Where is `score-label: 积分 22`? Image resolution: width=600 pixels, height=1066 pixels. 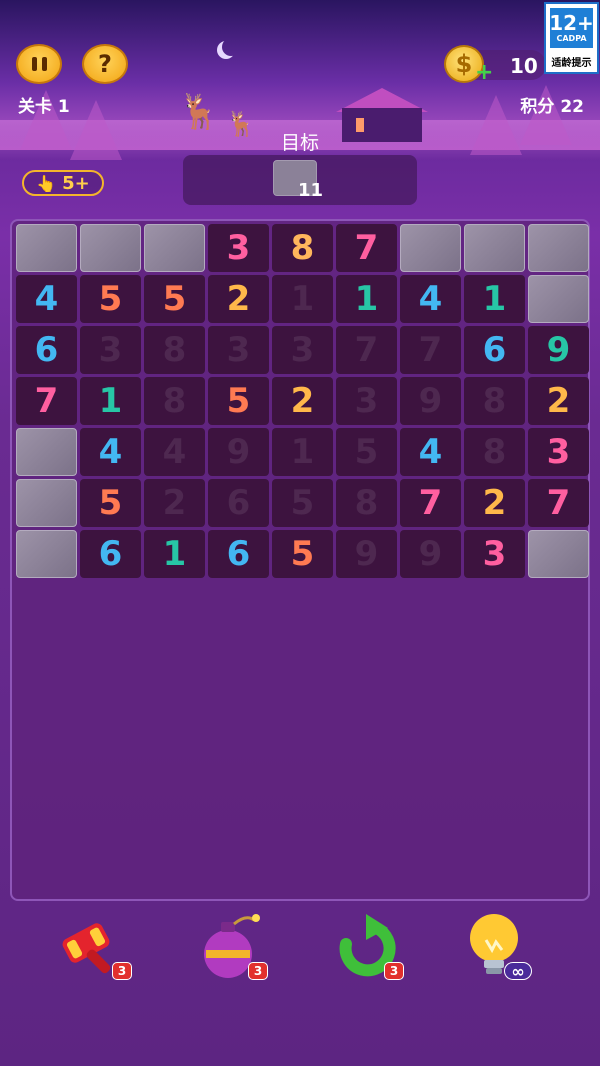
score-label: 积分 22 is located at coordinates (552, 107).